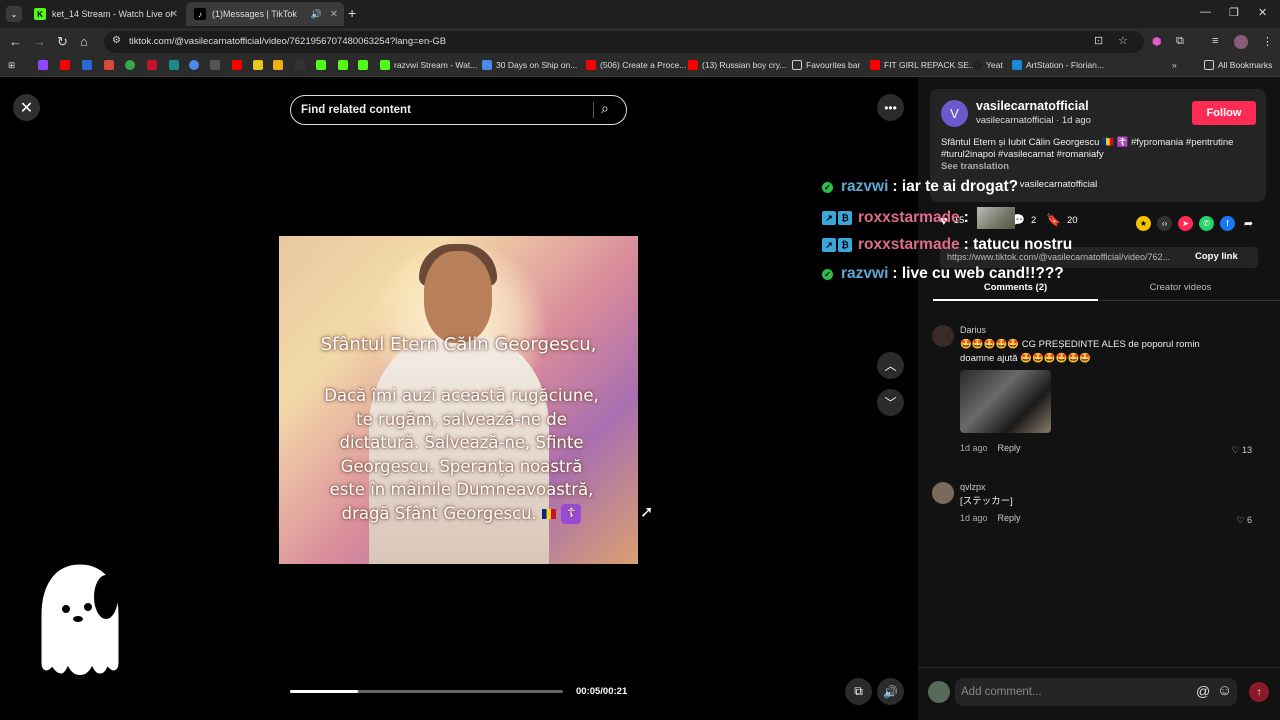 This screenshot has height=720, width=1280. Describe the element at coordinates (280, 65) in the screenshot. I see `bookmark-icon-yellow` at that location.